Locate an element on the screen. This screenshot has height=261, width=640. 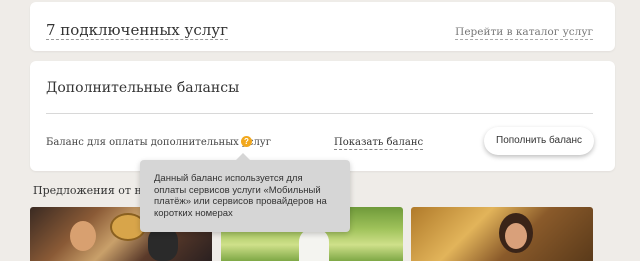
divider is located at coordinates (319, 113).